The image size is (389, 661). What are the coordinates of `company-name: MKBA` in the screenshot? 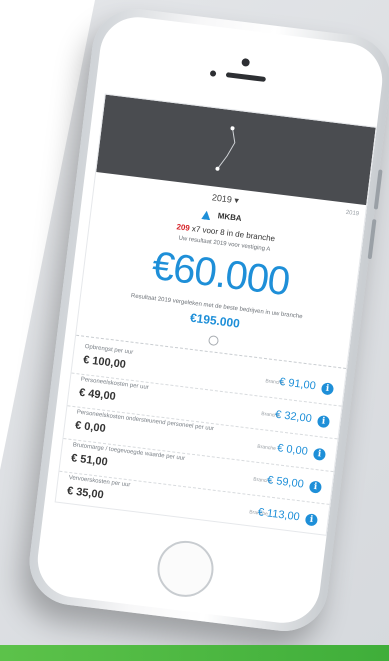 It's located at (230, 217).